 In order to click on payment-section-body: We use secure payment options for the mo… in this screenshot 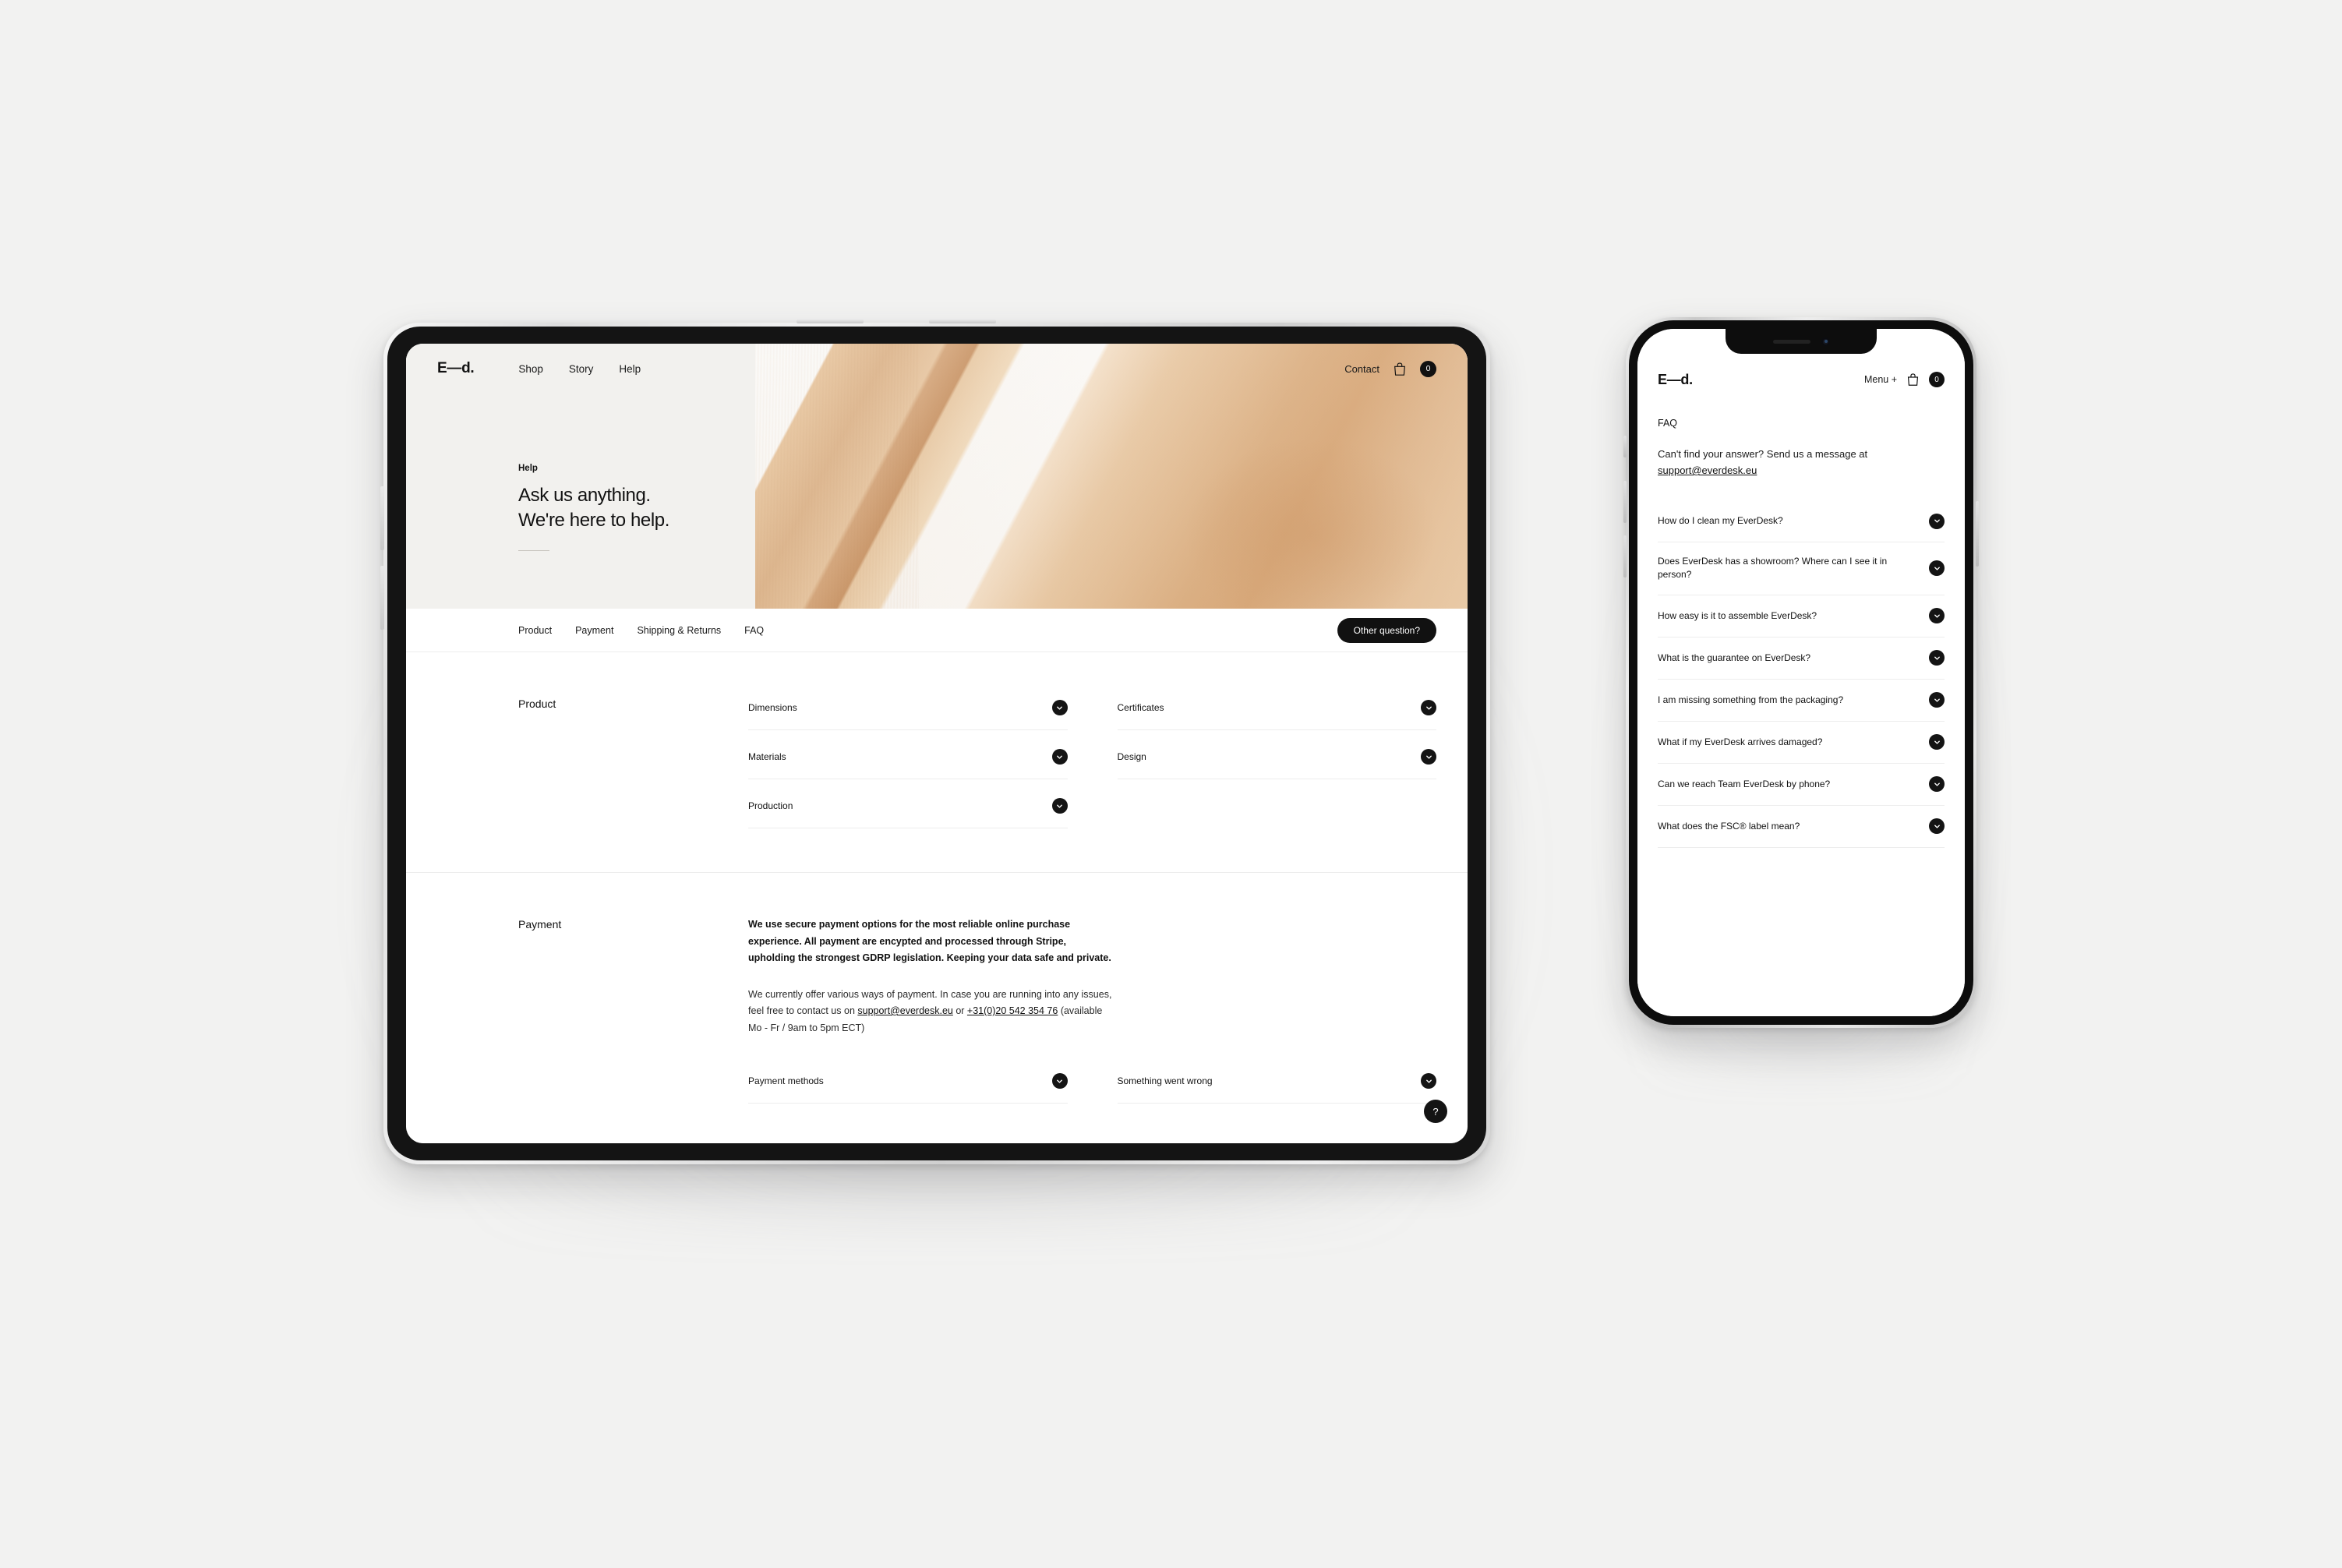, I will do `click(1092, 1010)`.